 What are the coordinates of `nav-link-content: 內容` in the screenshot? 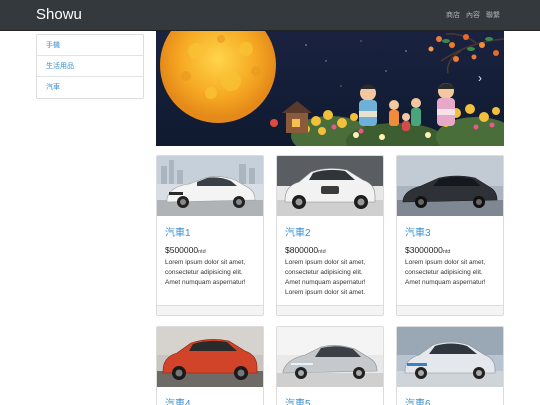 It's located at (473, 15).